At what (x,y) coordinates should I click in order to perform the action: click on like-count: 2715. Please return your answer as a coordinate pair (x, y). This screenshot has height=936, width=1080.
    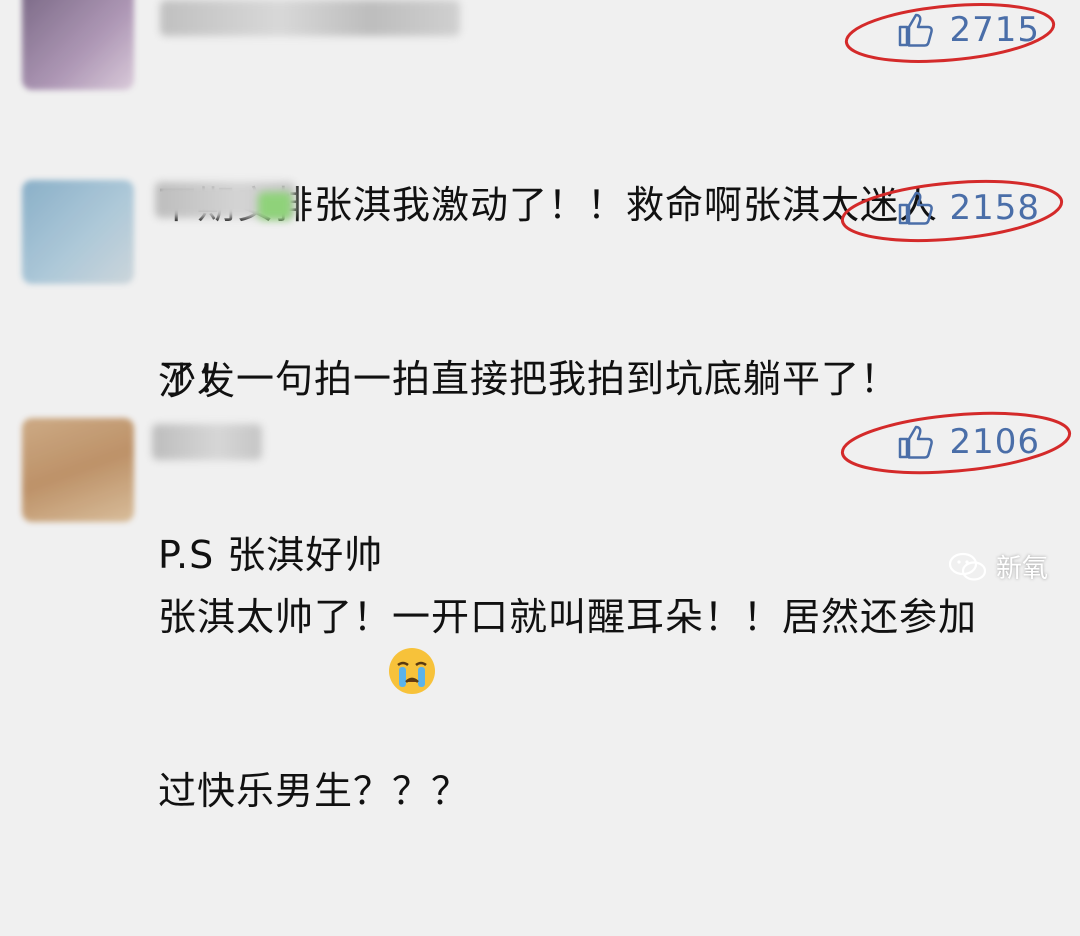
    Looking at the image, I should click on (994, 30).